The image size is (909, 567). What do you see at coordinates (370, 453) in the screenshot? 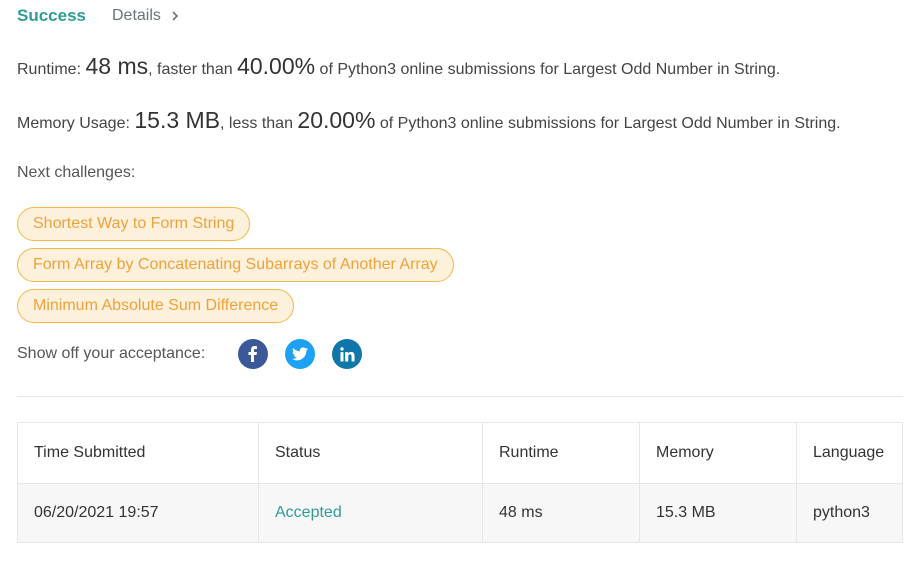
I see `col-header-status: Status` at bounding box center [370, 453].